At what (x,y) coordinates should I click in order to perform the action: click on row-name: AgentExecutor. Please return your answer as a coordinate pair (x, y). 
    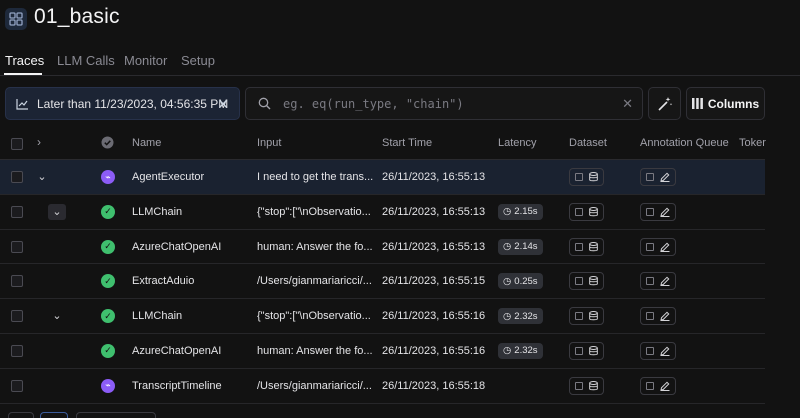
    Looking at the image, I should click on (168, 177).